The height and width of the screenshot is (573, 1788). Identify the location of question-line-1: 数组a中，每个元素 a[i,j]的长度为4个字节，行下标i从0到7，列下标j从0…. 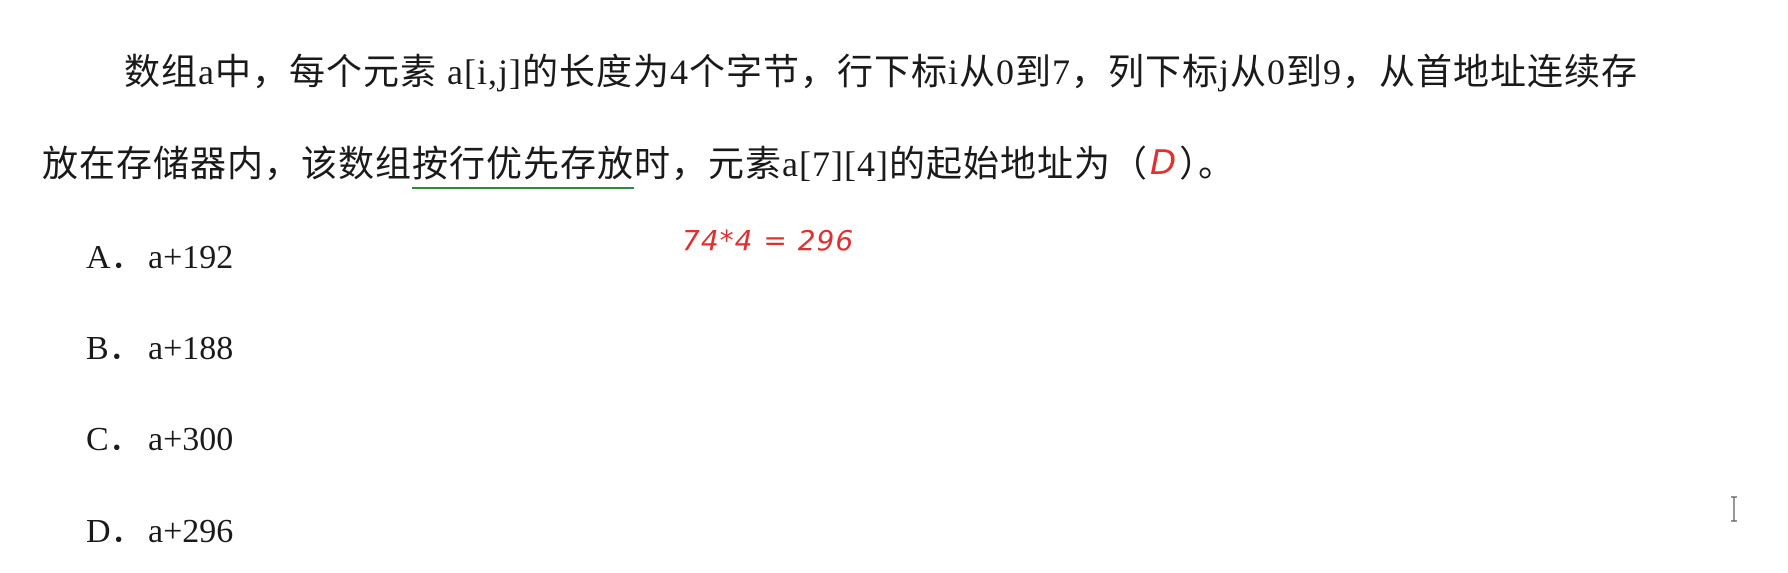
(881, 72).